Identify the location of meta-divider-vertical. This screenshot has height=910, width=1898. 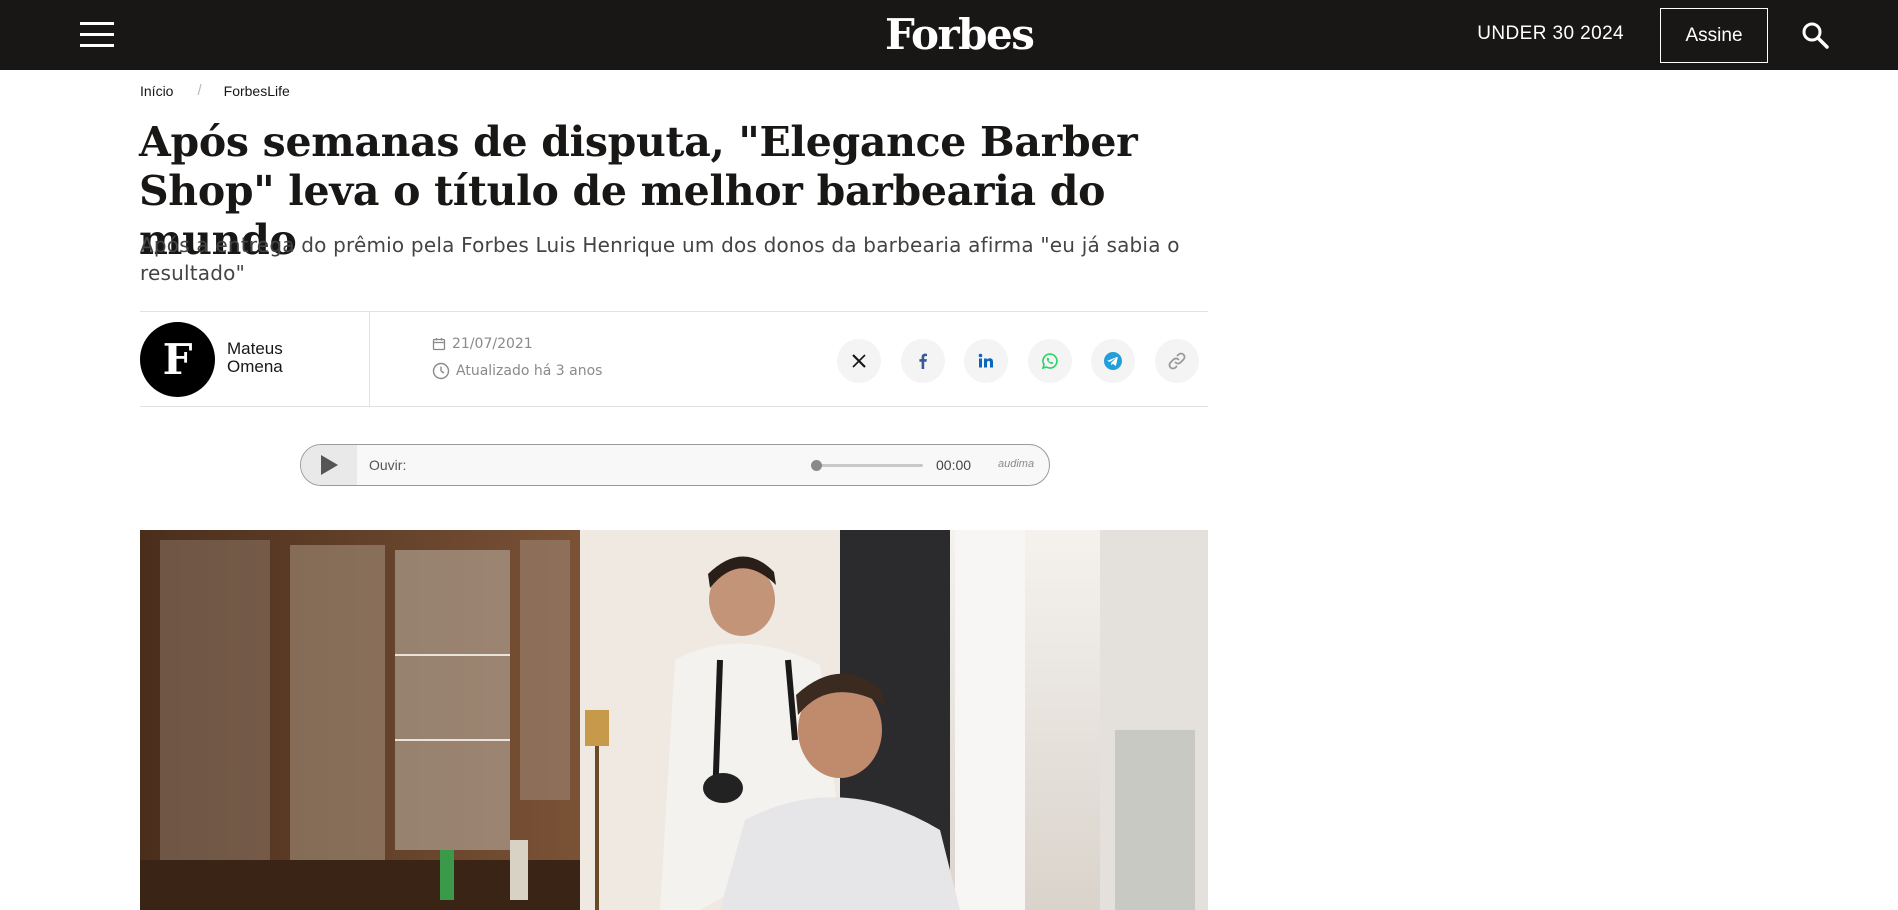
(369, 359).